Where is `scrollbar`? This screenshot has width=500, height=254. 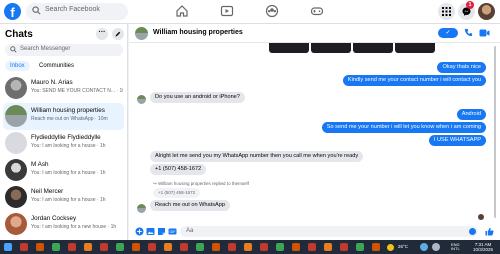 scrollbar is located at coordinates (495, 132).